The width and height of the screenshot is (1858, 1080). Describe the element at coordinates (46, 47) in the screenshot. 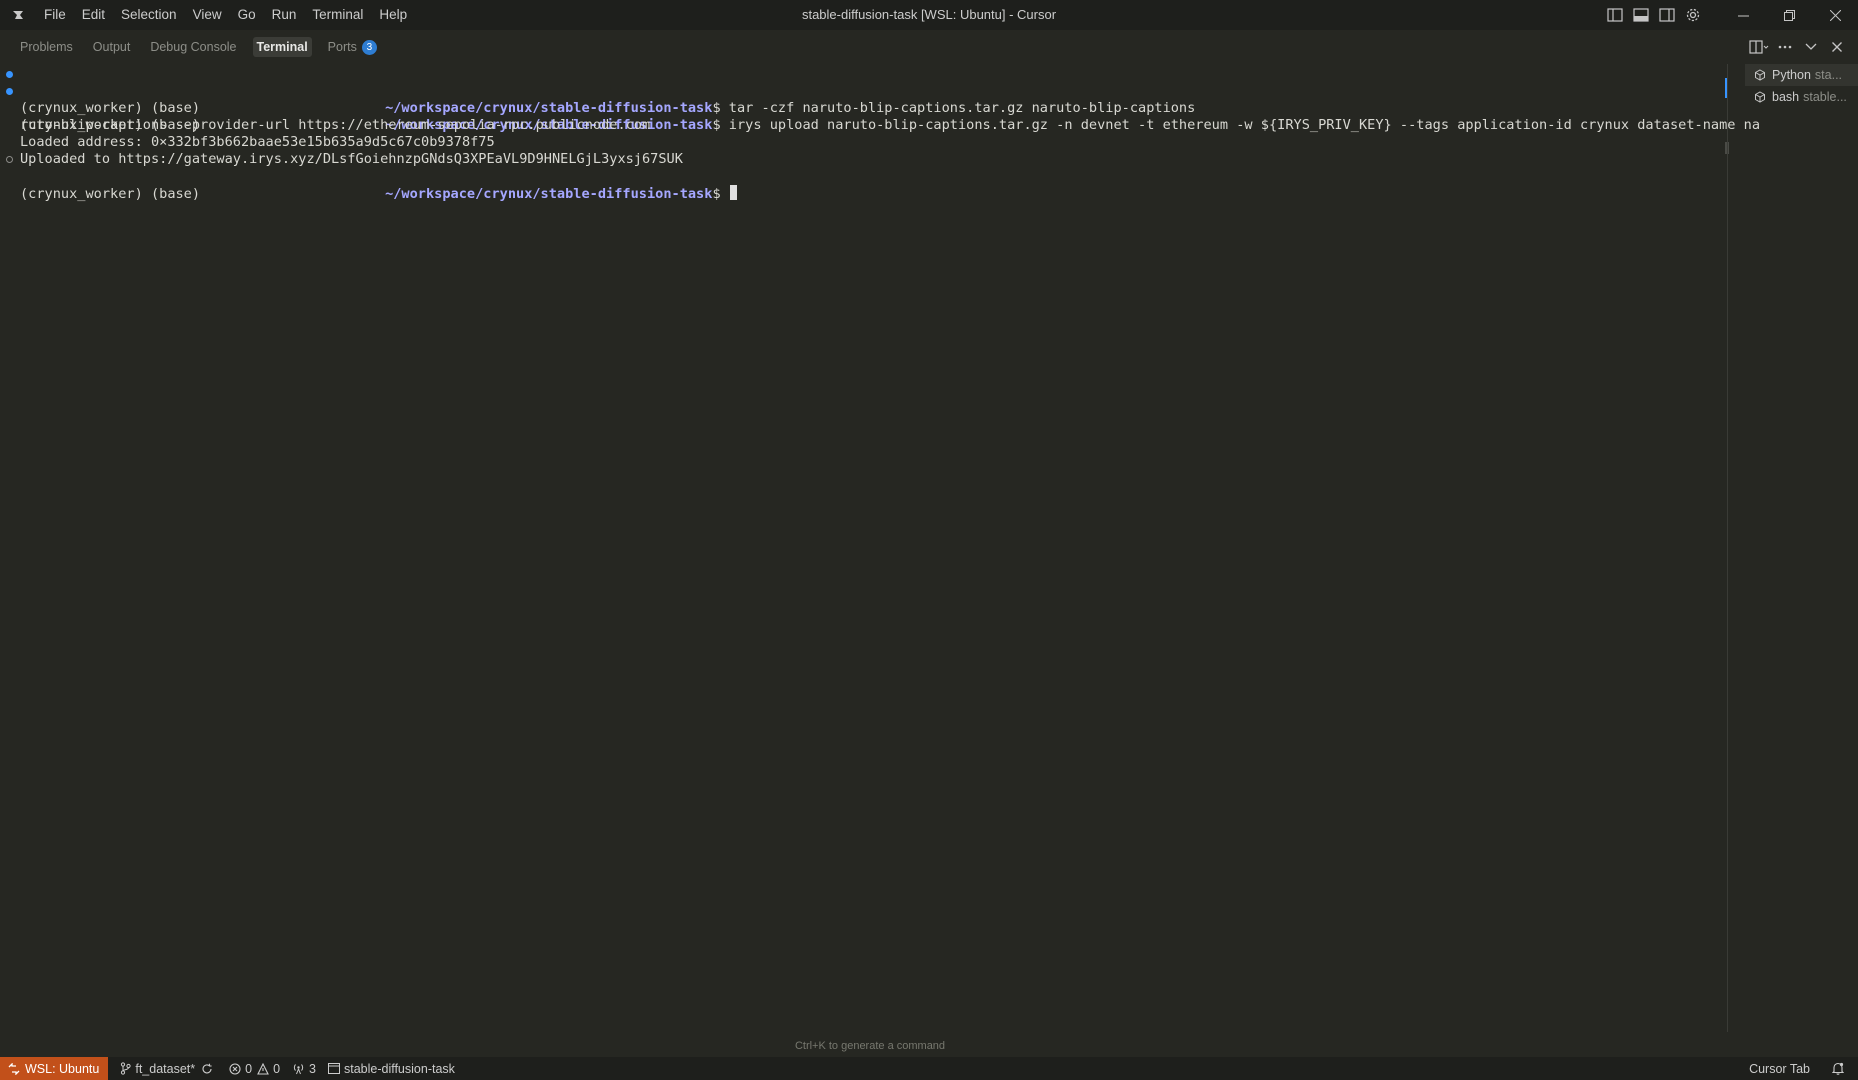

I see `tab-problems: Problems` at that location.